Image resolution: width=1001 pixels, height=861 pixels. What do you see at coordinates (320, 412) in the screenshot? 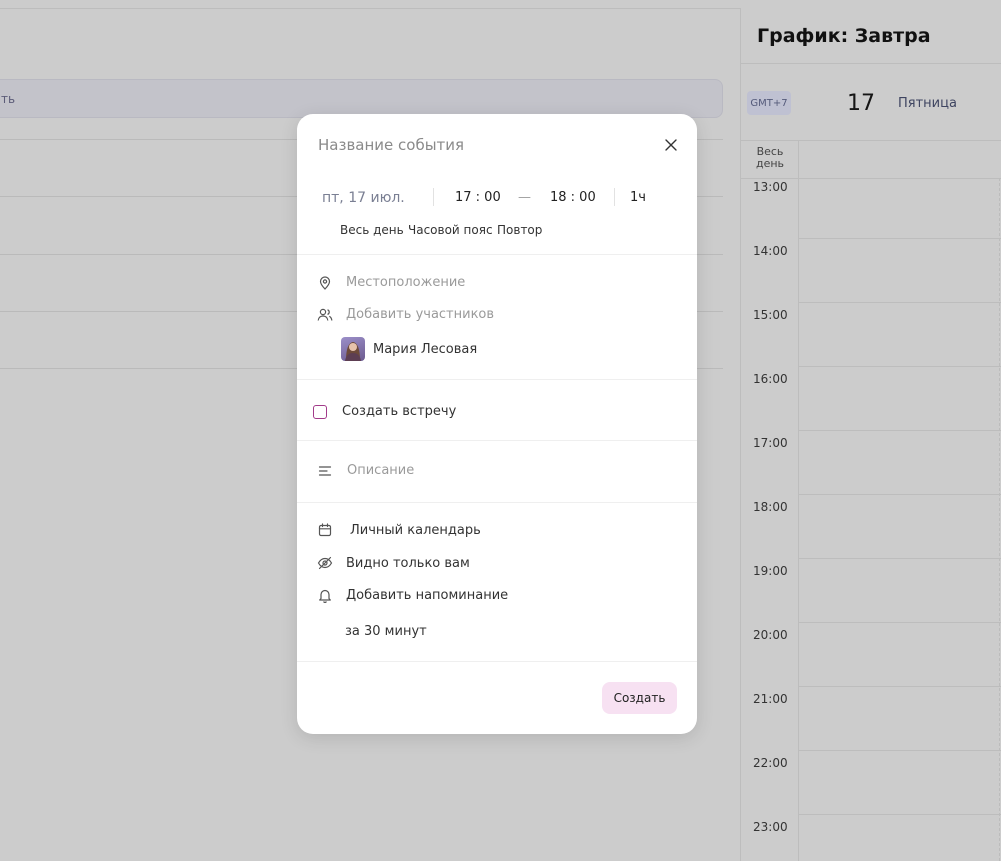
I see `create-meeting-checkbox` at bounding box center [320, 412].